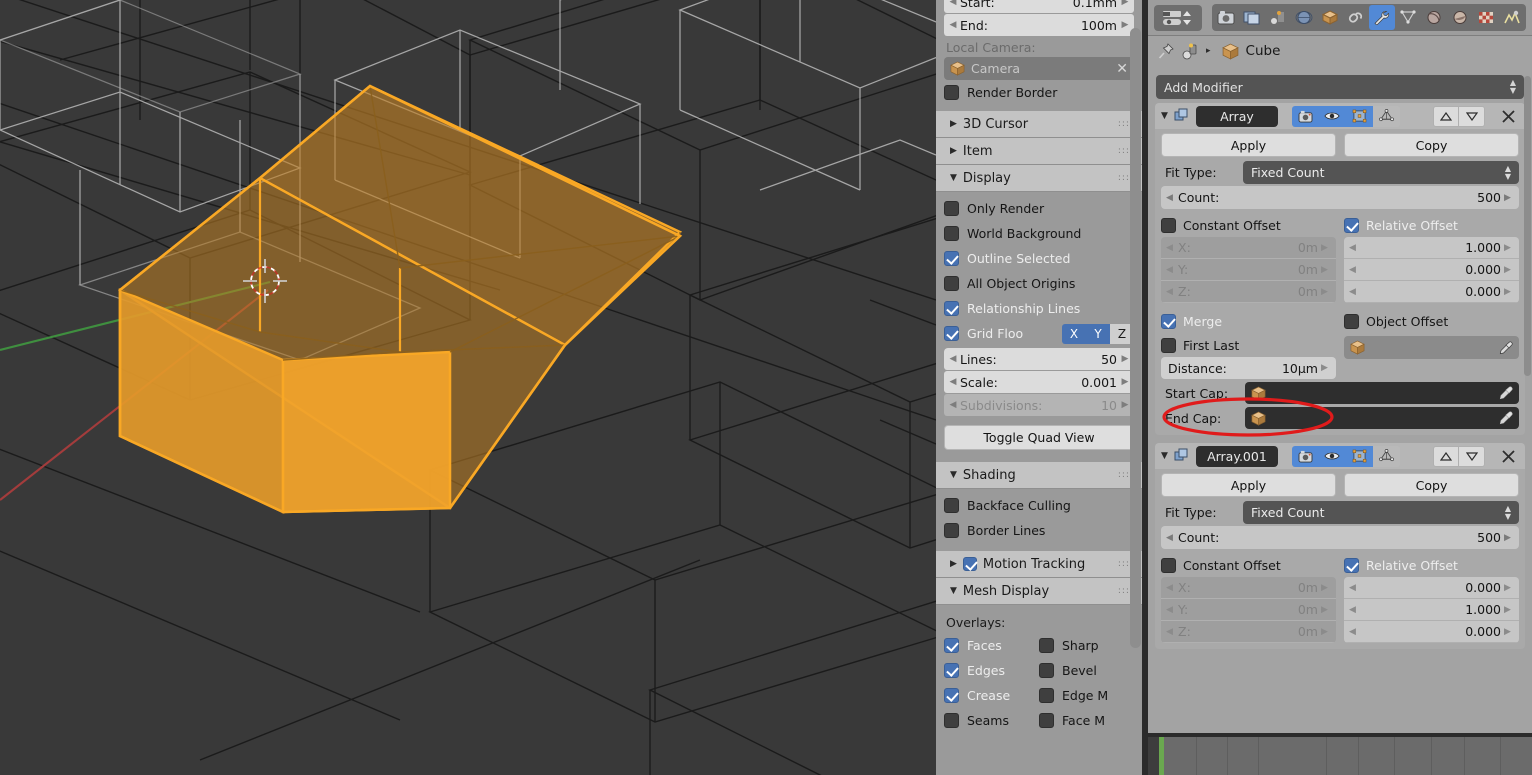 This screenshot has height=775, width=1532. What do you see at coordinates (1039, 530) in the screenshot?
I see `toggle-border-lines: Border Lines` at bounding box center [1039, 530].